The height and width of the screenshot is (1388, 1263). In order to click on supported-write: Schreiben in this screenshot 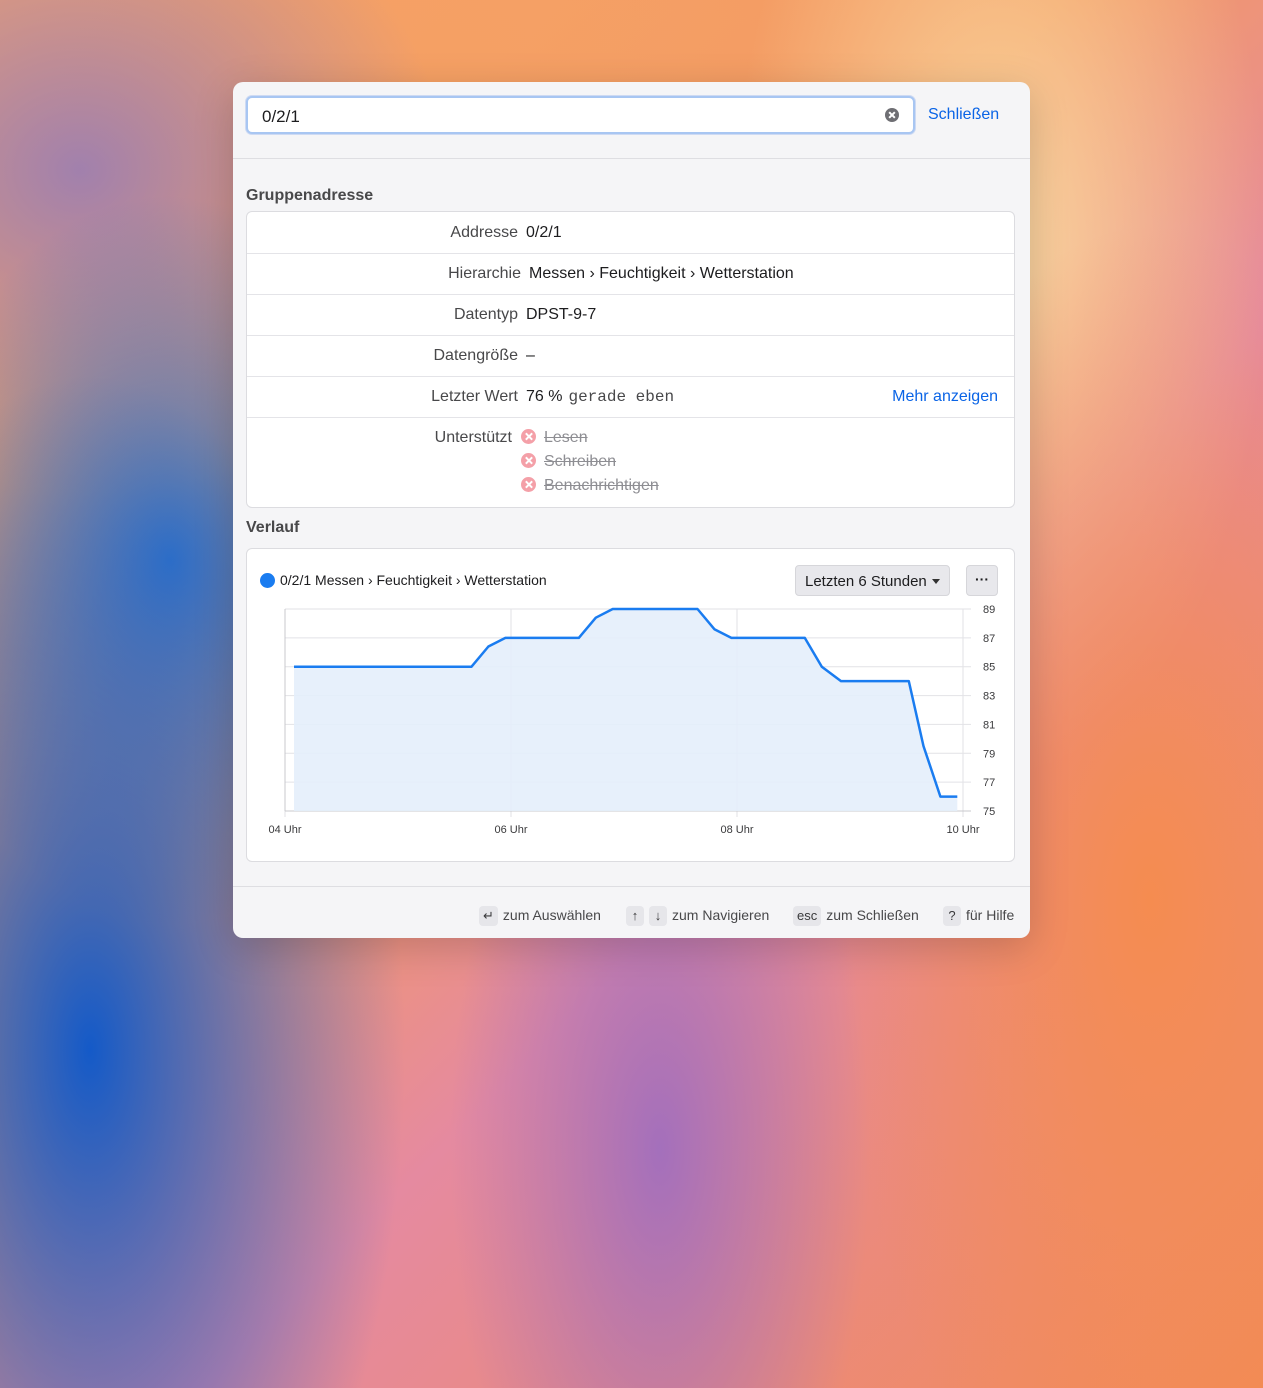, I will do `click(568, 463)`.